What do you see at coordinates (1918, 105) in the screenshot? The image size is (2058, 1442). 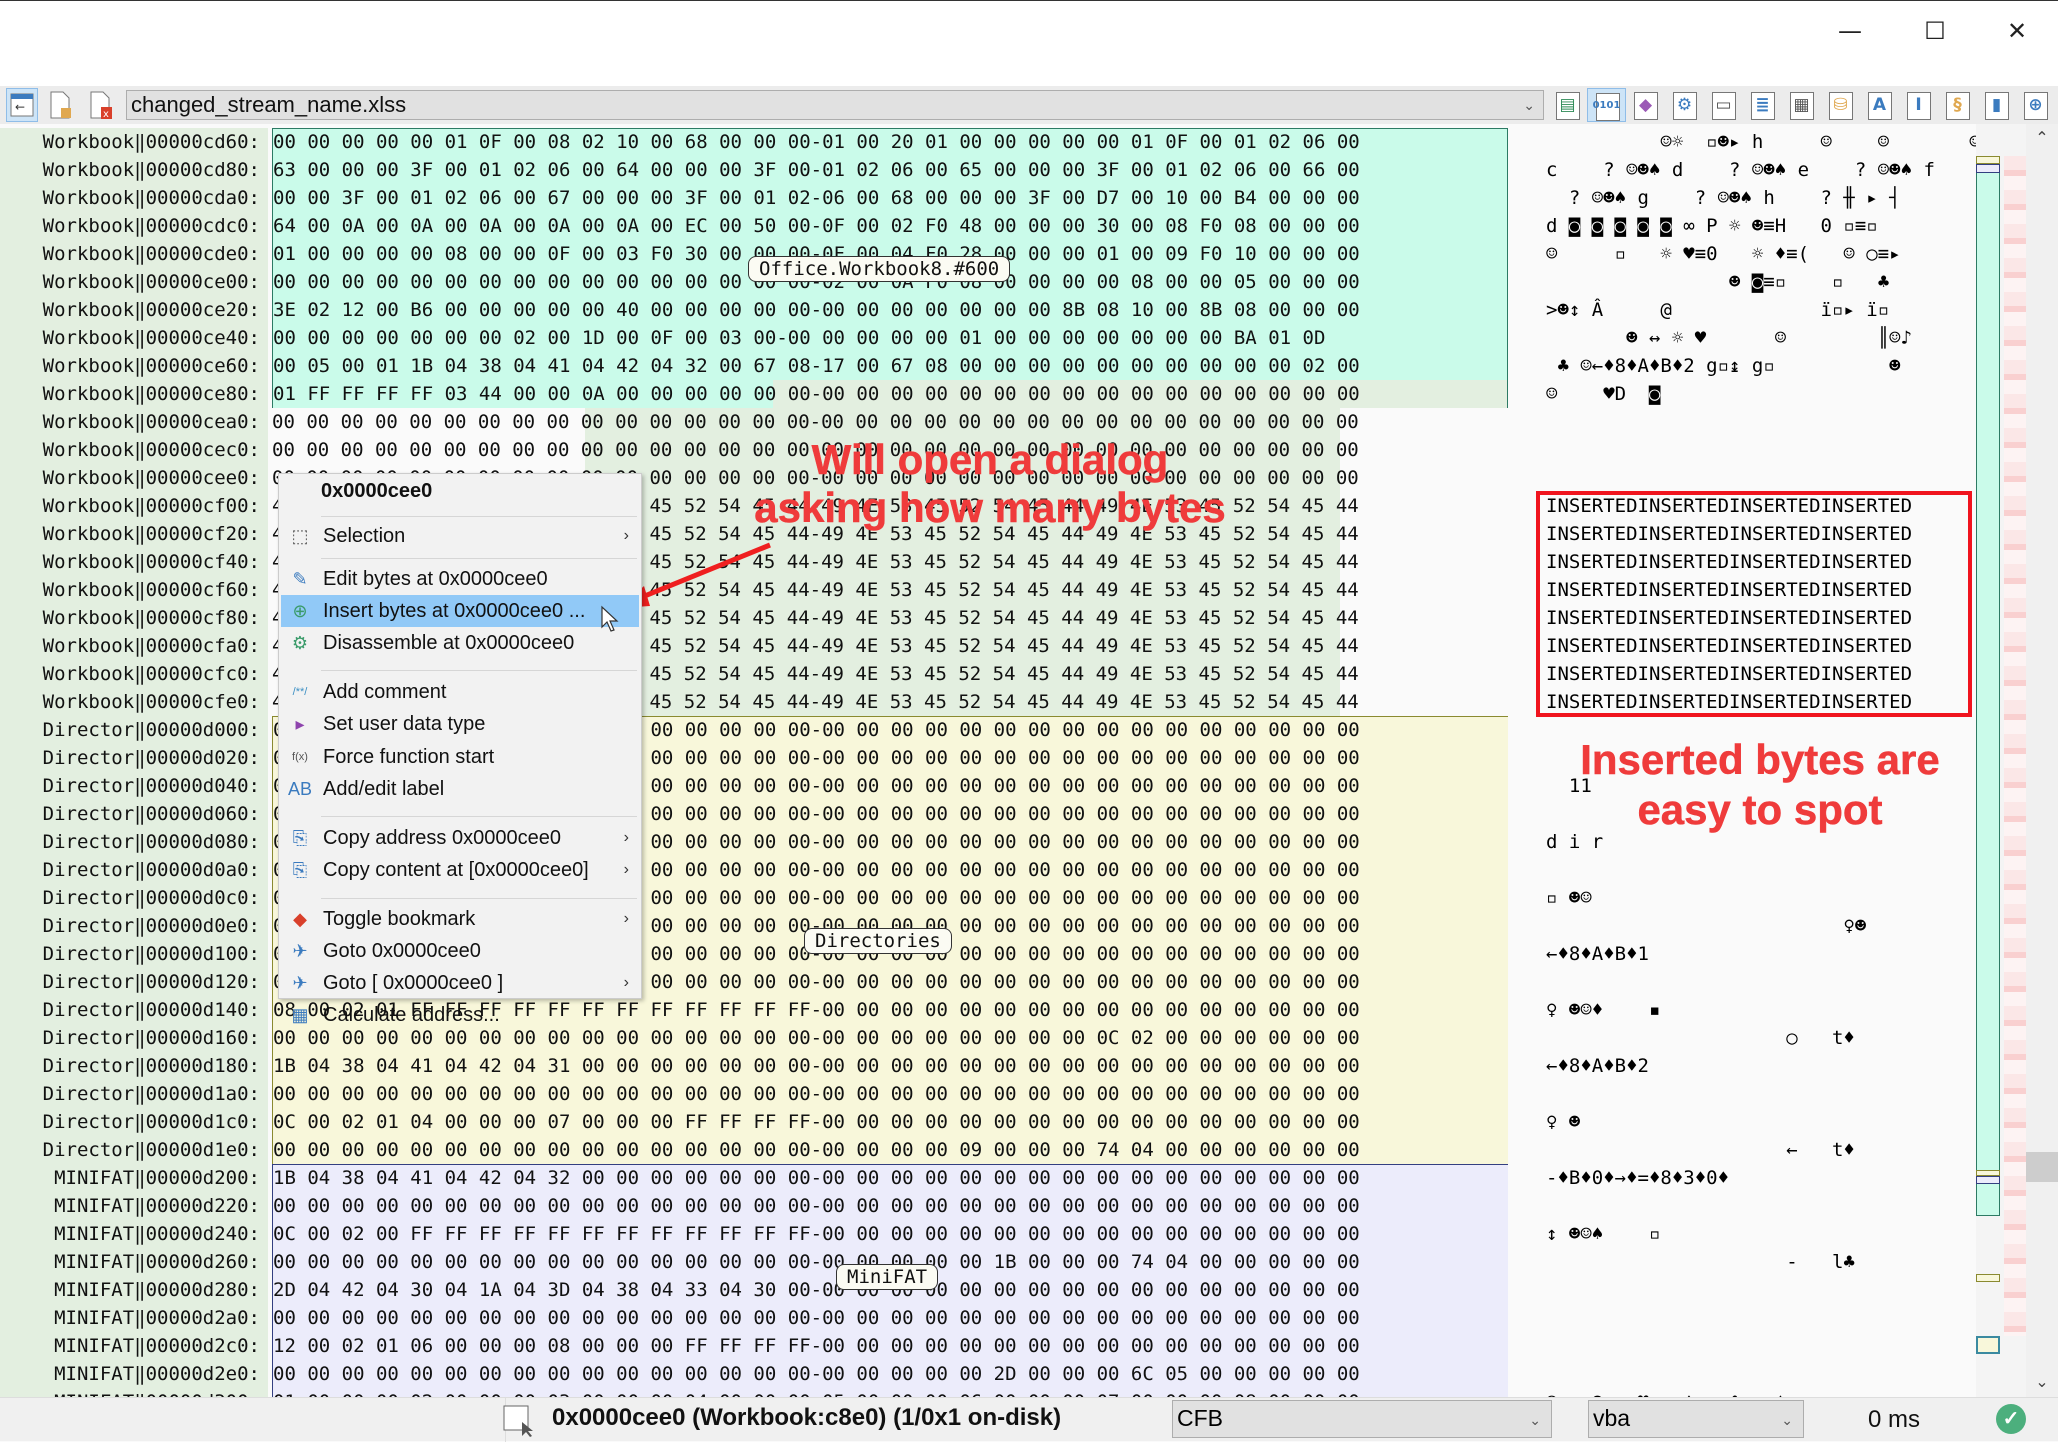 I see `info-view-button: I` at bounding box center [1918, 105].